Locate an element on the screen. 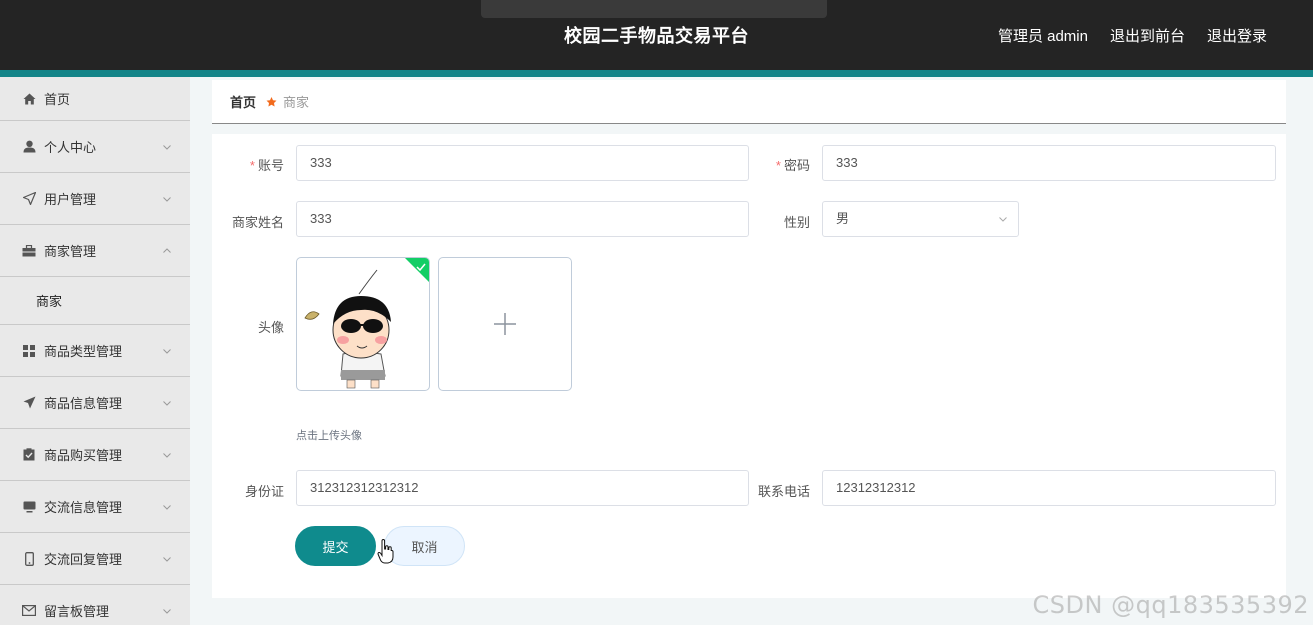 This screenshot has height=625, width=1313. admin-user-label: 管理员 admin is located at coordinates (1042, 36).